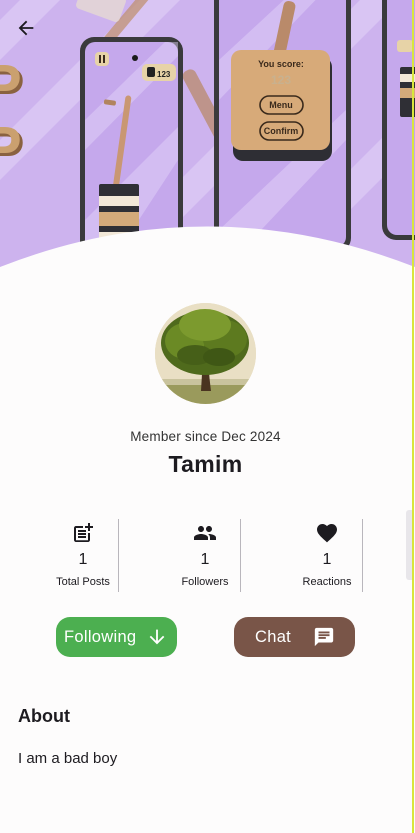 The image size is (415, 833). I want to click on about-text: I am a bad boy, so click(68, 758).